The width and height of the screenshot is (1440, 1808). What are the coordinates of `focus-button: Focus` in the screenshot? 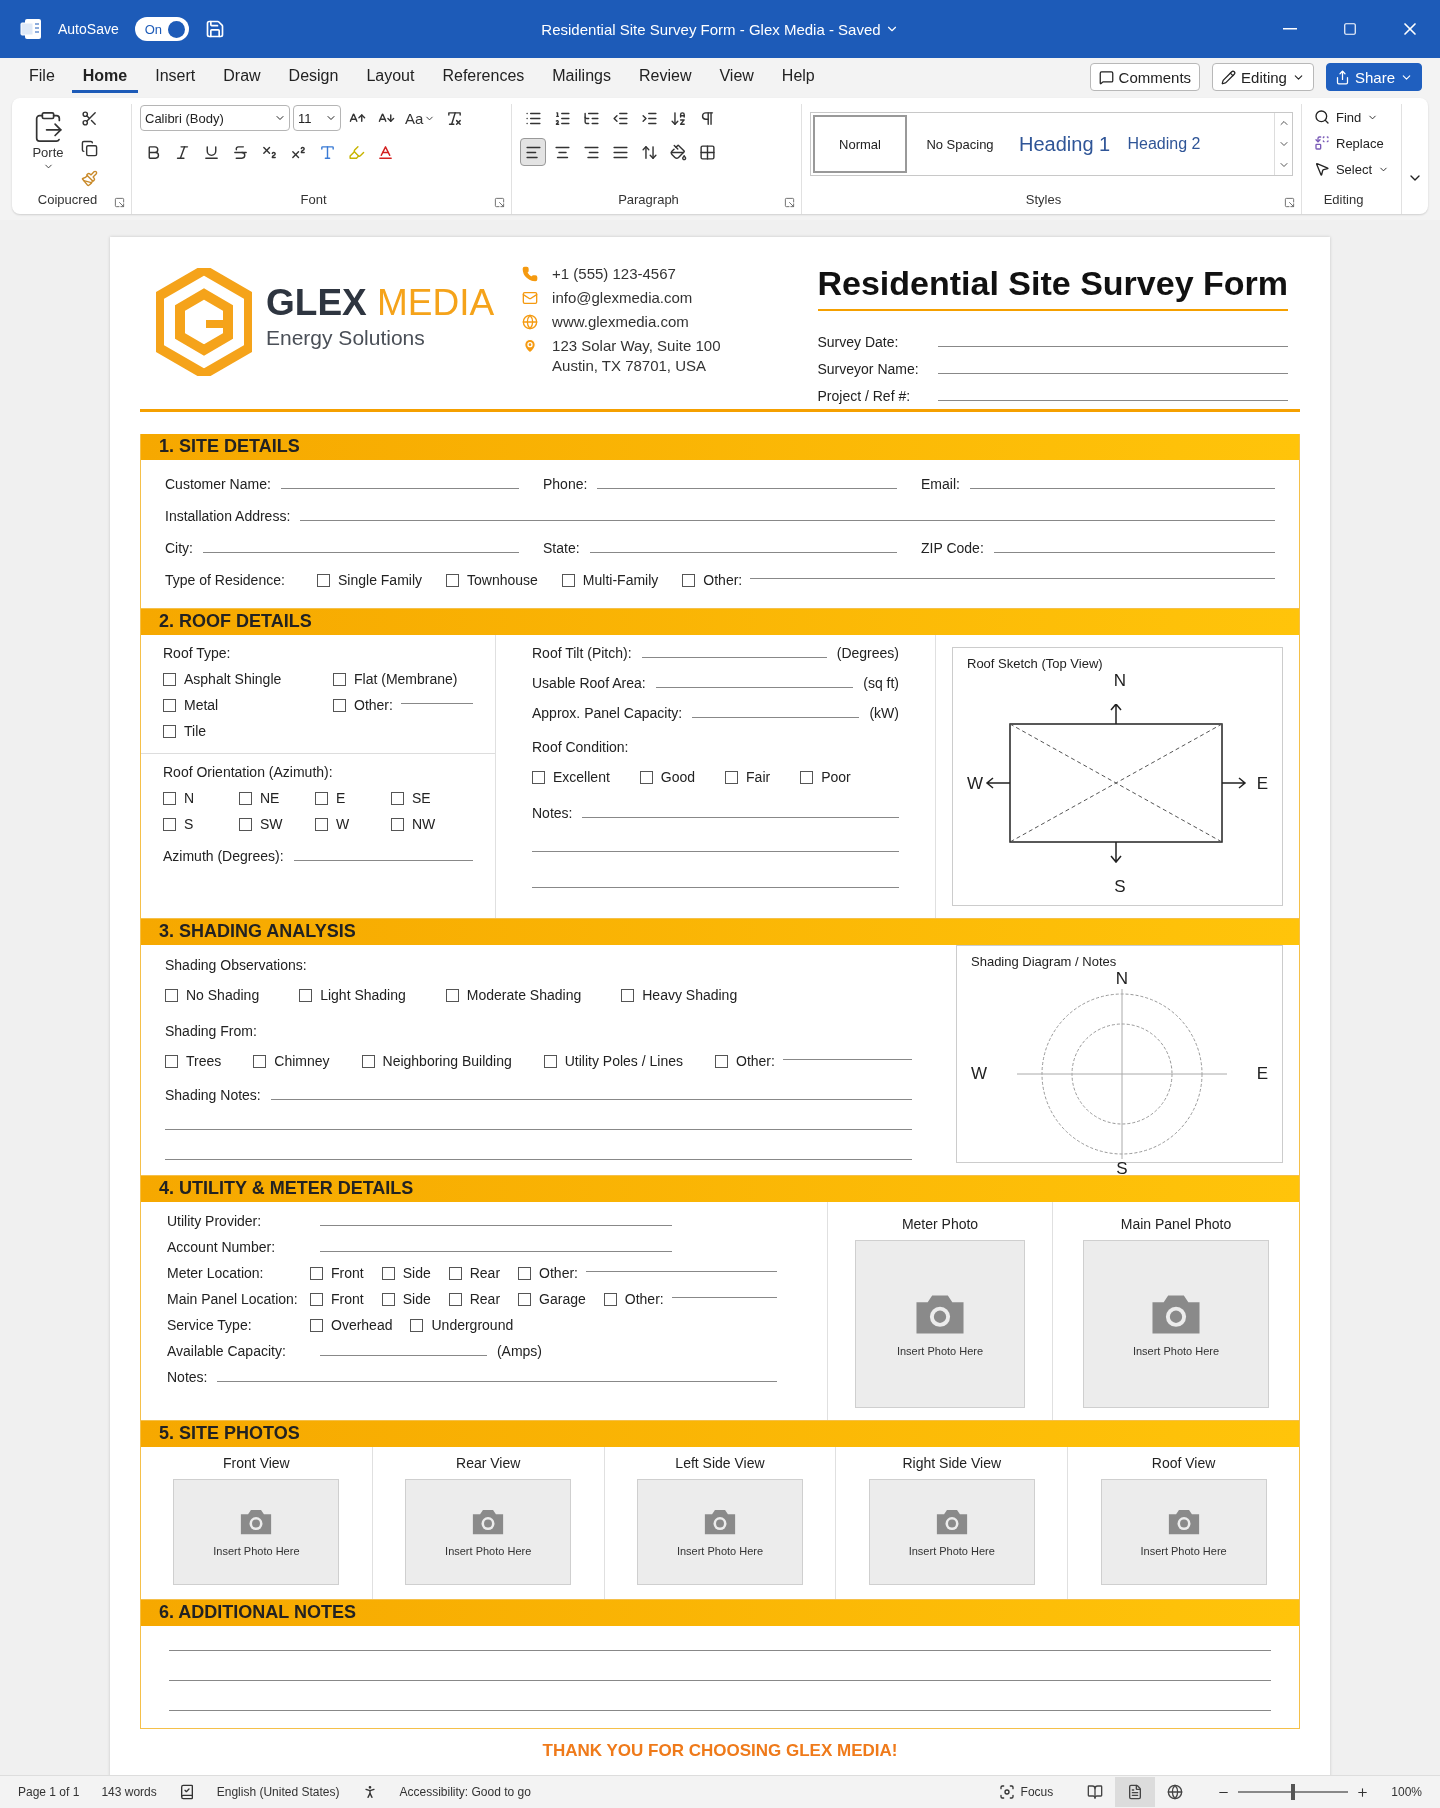 It's located at (1037, 1792).